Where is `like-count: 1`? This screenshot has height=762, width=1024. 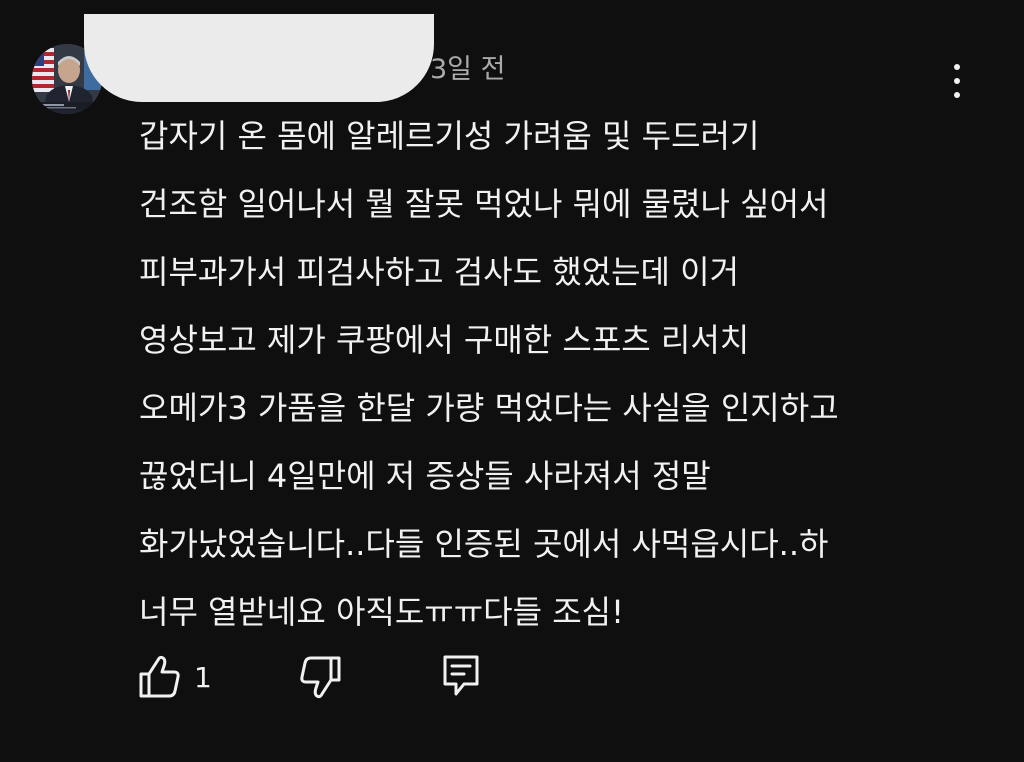
like-count: 1 is located at coordinates (203, 677).